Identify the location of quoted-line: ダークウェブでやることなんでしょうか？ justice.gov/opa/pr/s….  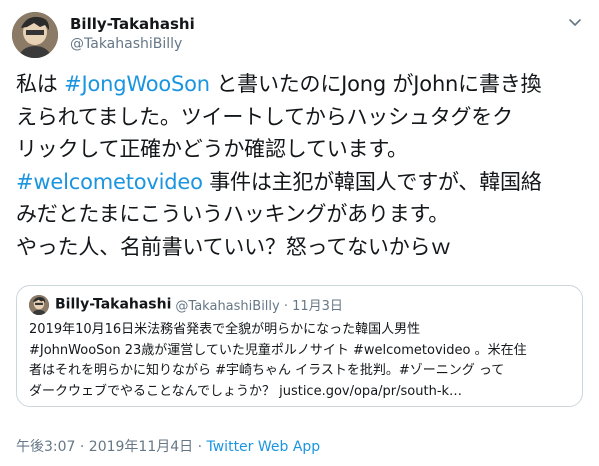
(246, 391).